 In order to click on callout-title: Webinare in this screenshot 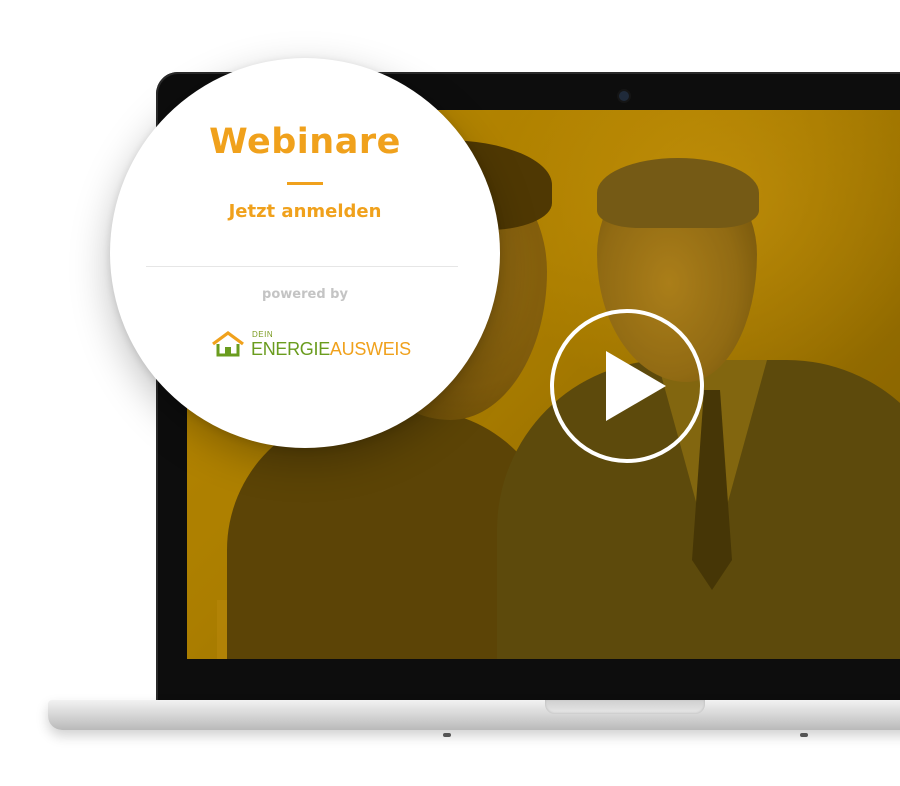, I will do `click(305, 142)`.